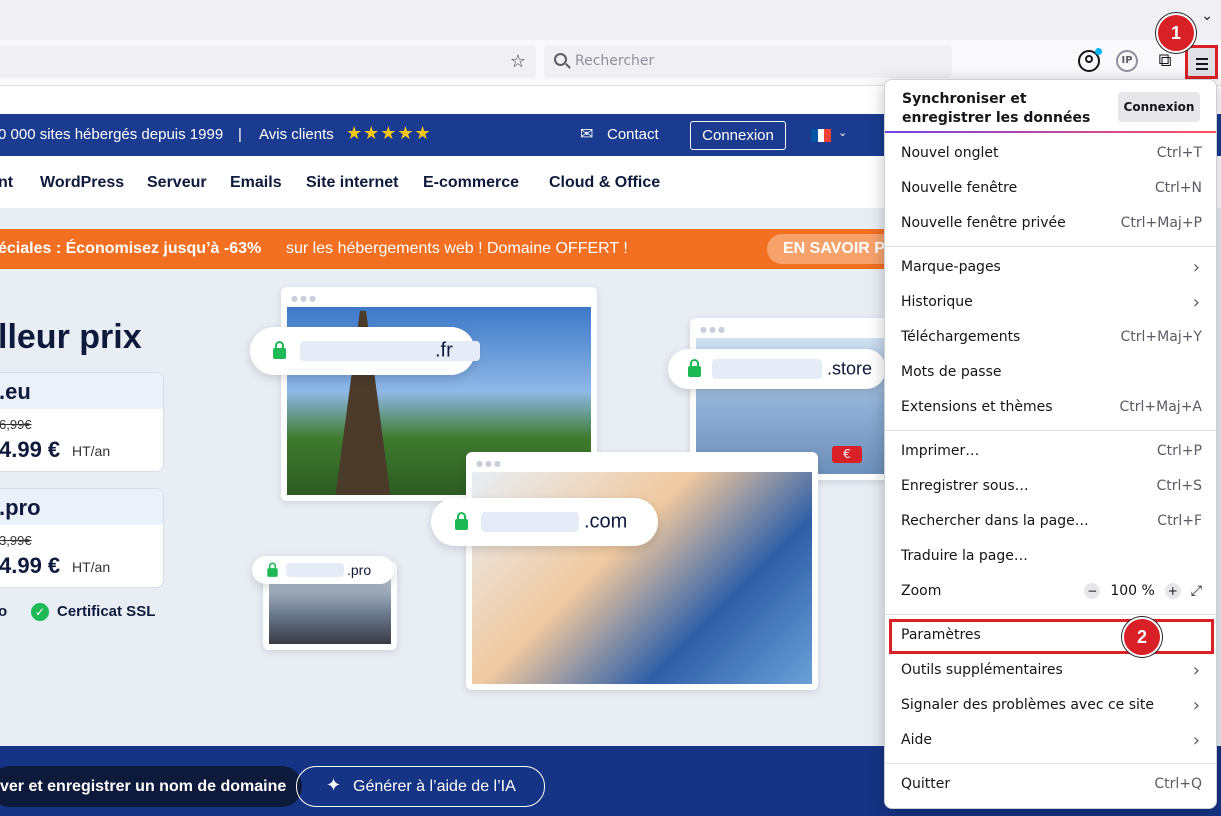  What do you see at coordinates (1051, 706) in the screenshot?
I see `menu-item-report-site: Signaler des problèmes avec ce site ›` at bounding box center [1051, 706].